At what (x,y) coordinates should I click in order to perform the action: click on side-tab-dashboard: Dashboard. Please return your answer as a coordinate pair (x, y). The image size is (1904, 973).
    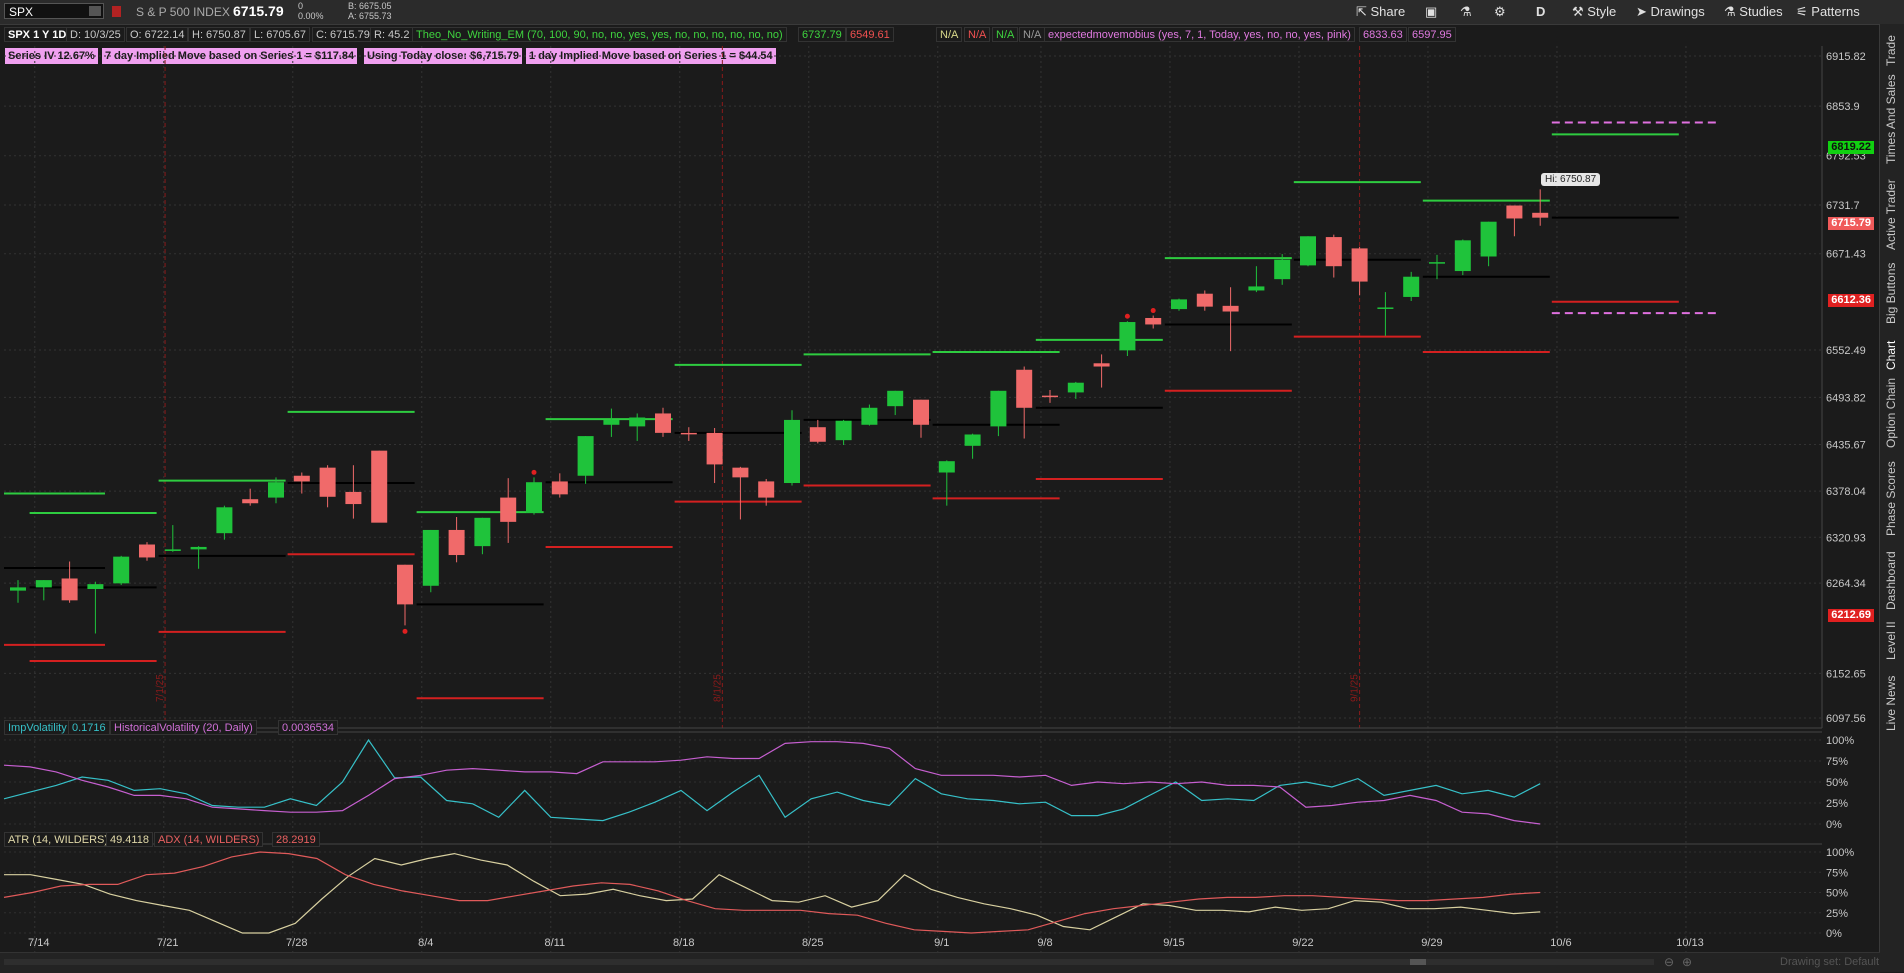
    Looking at the image, I should click on (1891, 580).